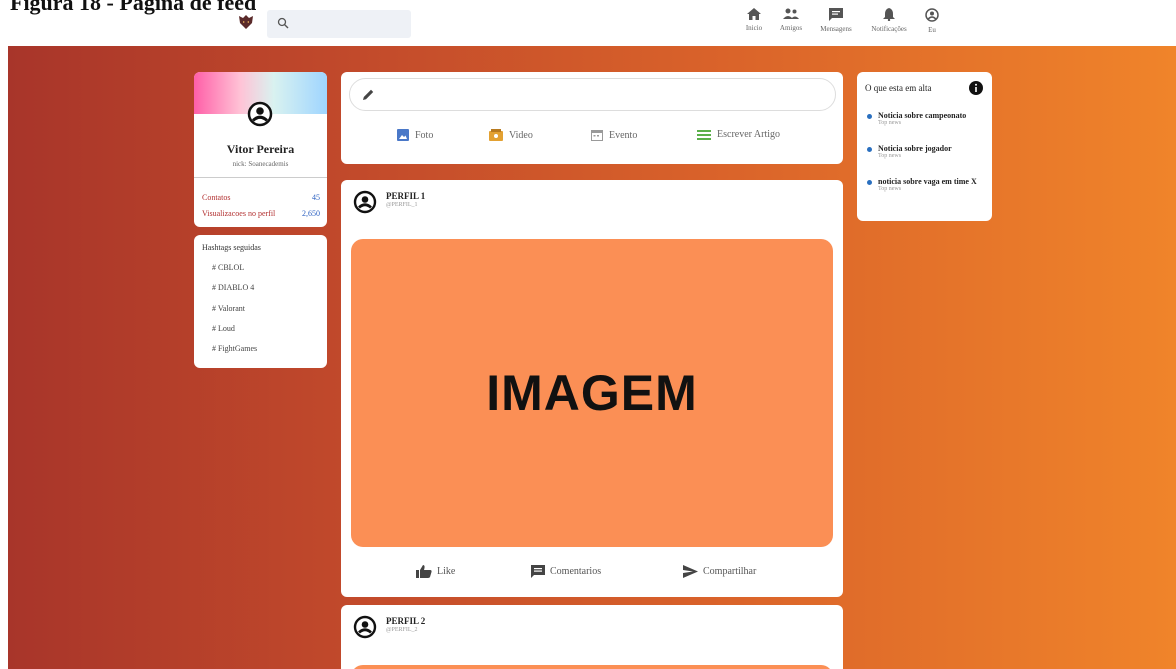 The height and width of the screenshot is (669, 1176). I want to click on hashtag-item: # Valorant, so click(228, 308).